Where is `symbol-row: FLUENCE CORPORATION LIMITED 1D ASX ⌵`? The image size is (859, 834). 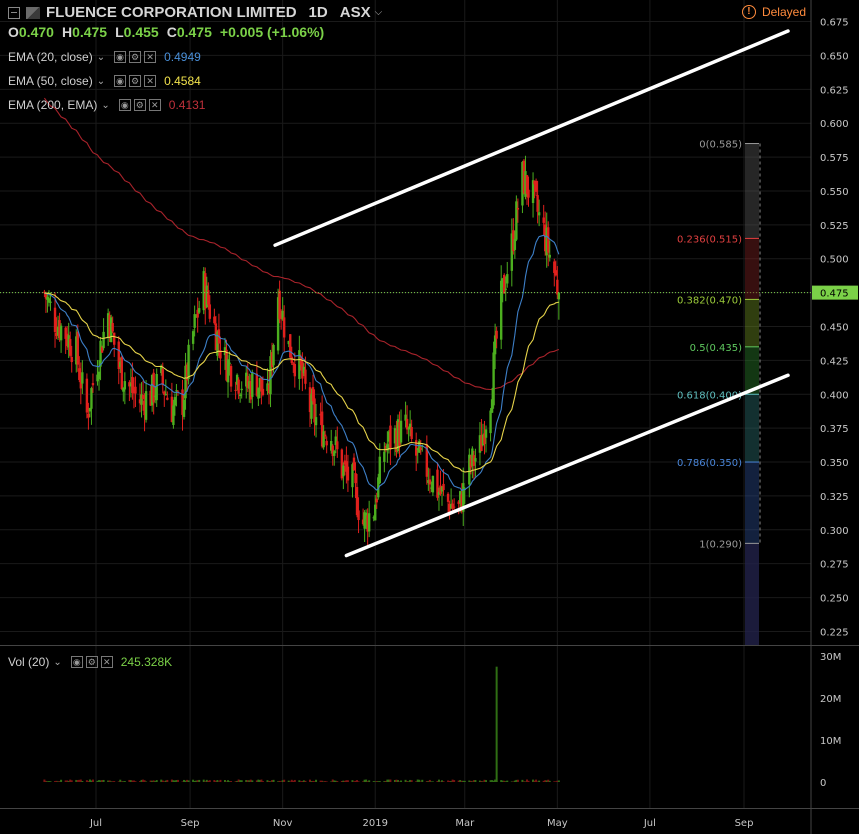 symbol-row: FLUENCE CORPORATION LIMITED 1D ASX ⌵ is located at coordinates (195, 12).